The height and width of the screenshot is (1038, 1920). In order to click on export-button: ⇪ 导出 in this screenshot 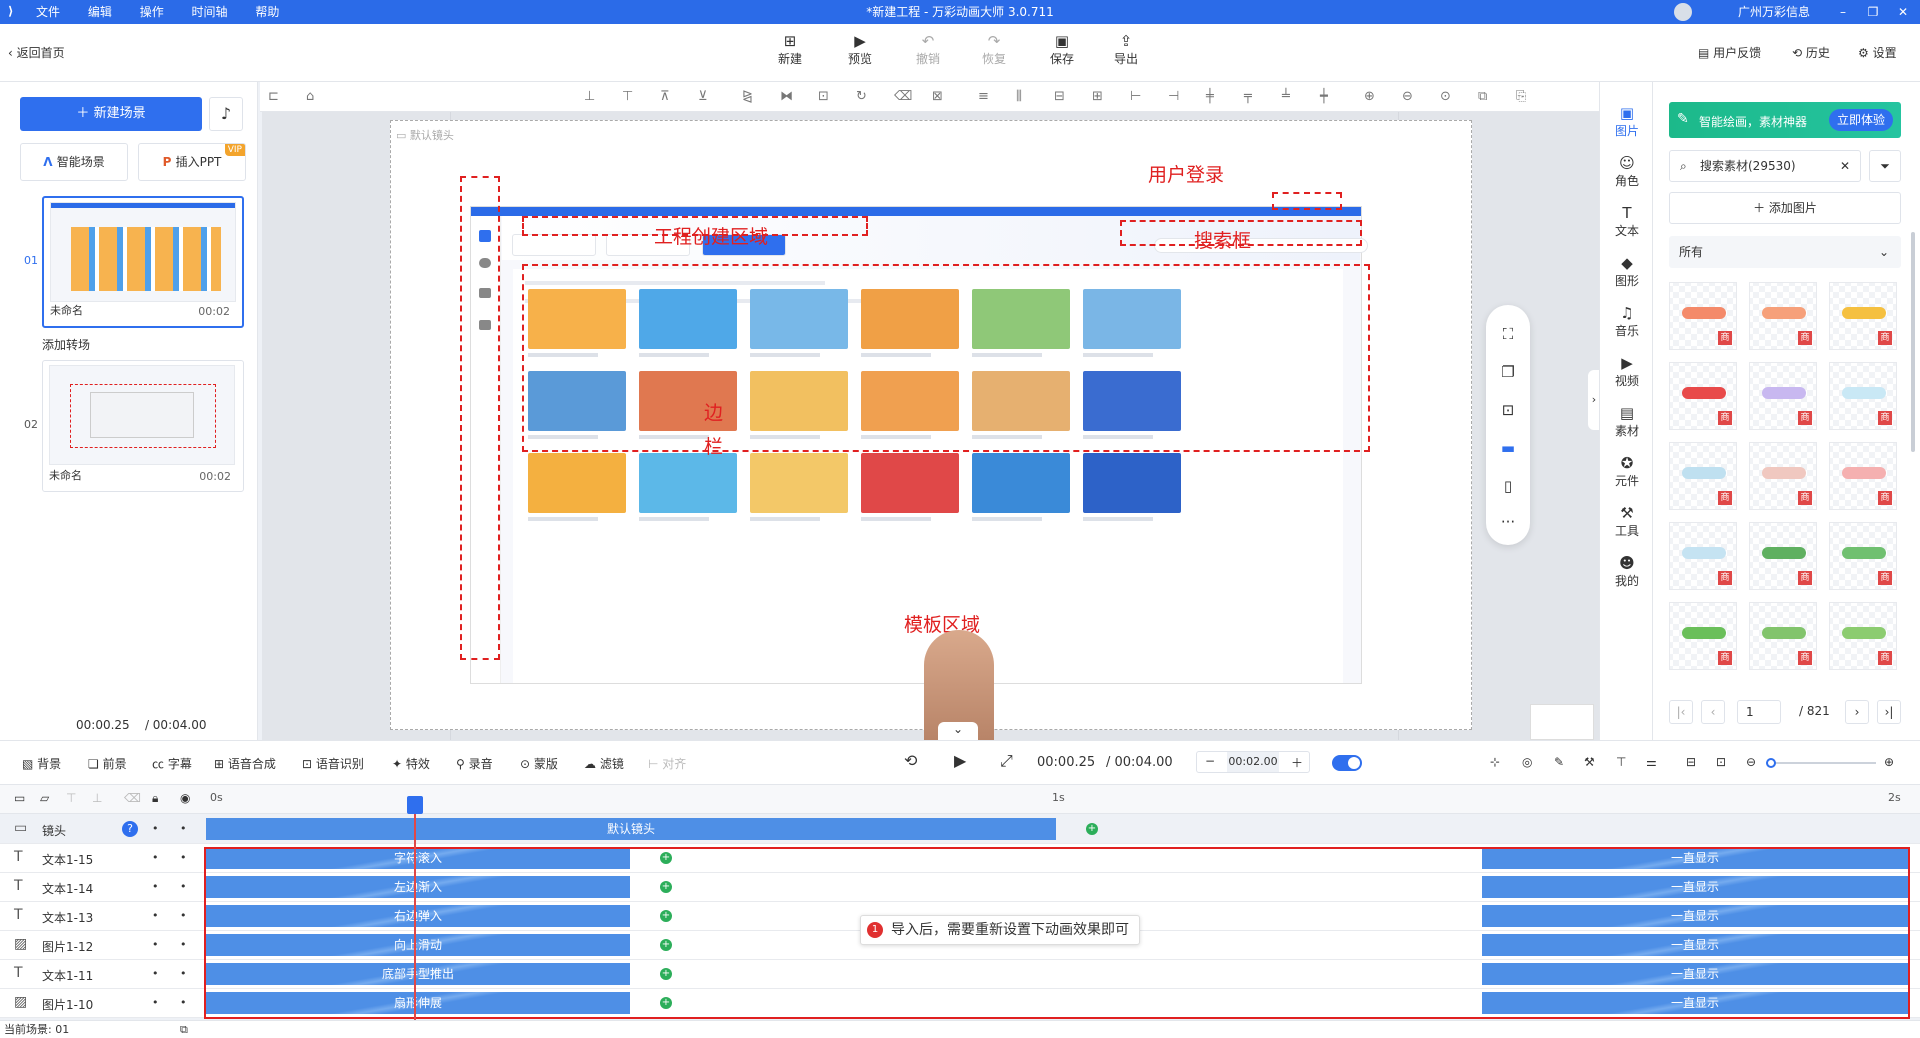, I will do `click(1126, 49)`.